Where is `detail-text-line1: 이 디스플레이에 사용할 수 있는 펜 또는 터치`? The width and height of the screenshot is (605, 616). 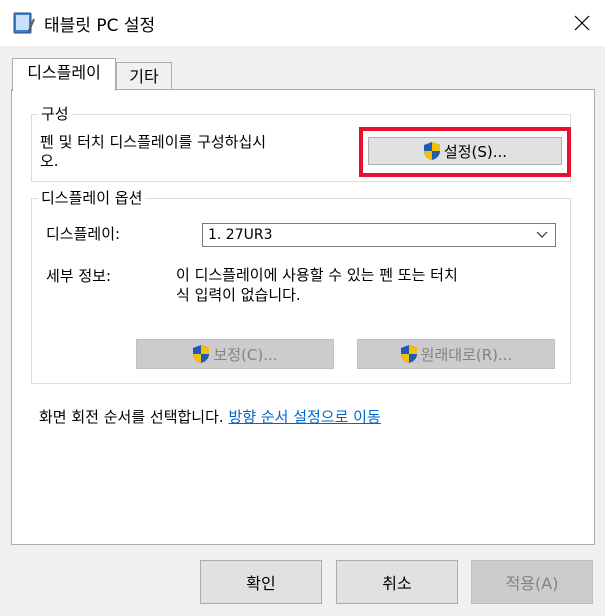 detail-text-line1: 이 디스플레이에 사용할 수 있는 펜 또는 터치 is located at coordinates (317, 275).